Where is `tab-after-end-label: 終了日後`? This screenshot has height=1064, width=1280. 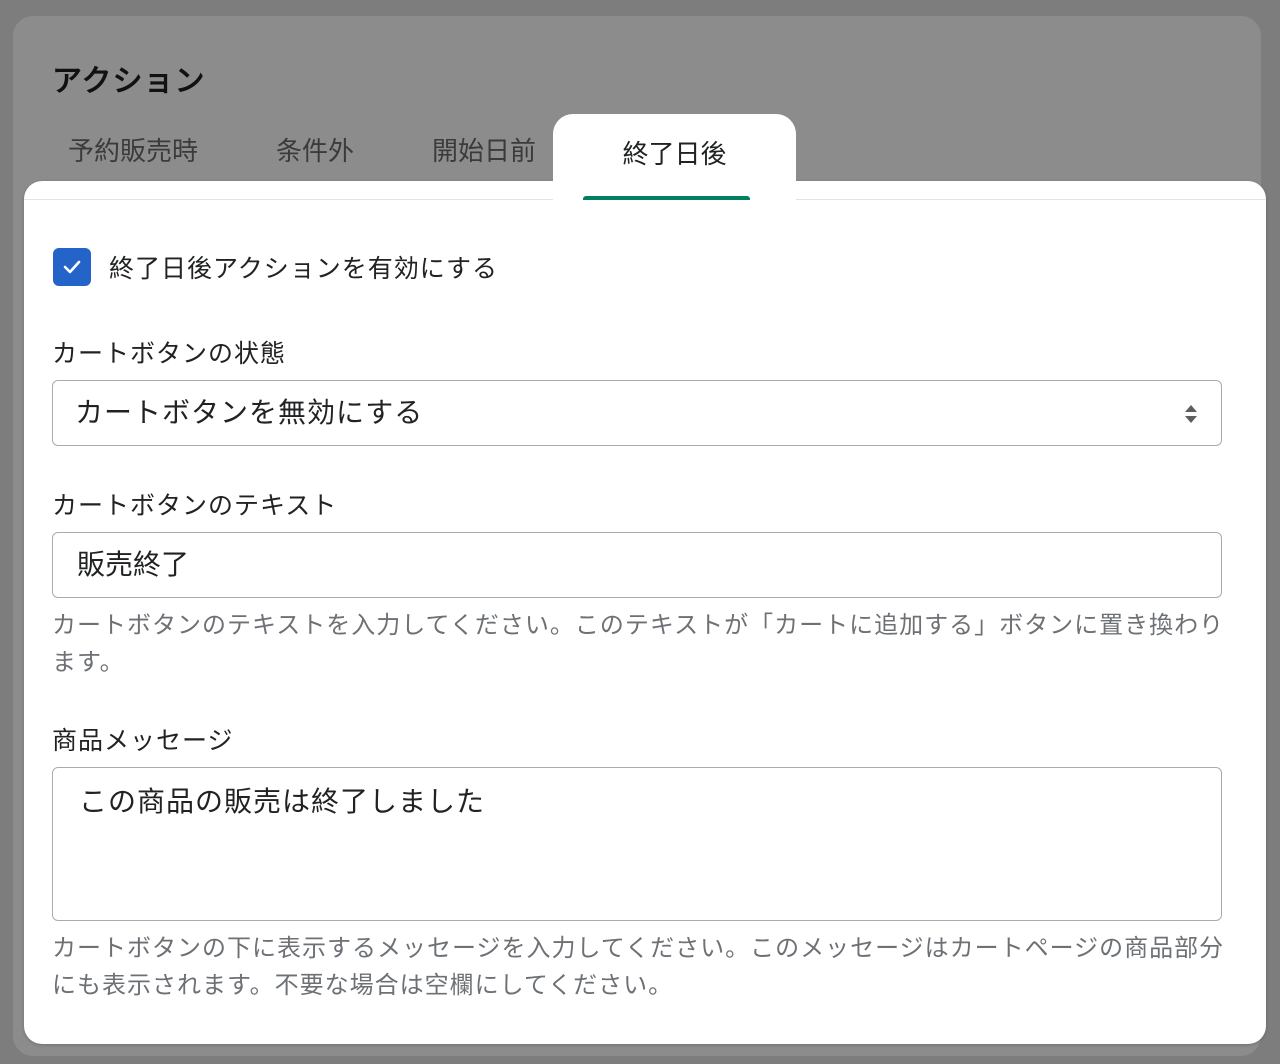 tab-after-end-label: 終了日後 is located at coordinates (674, 155).